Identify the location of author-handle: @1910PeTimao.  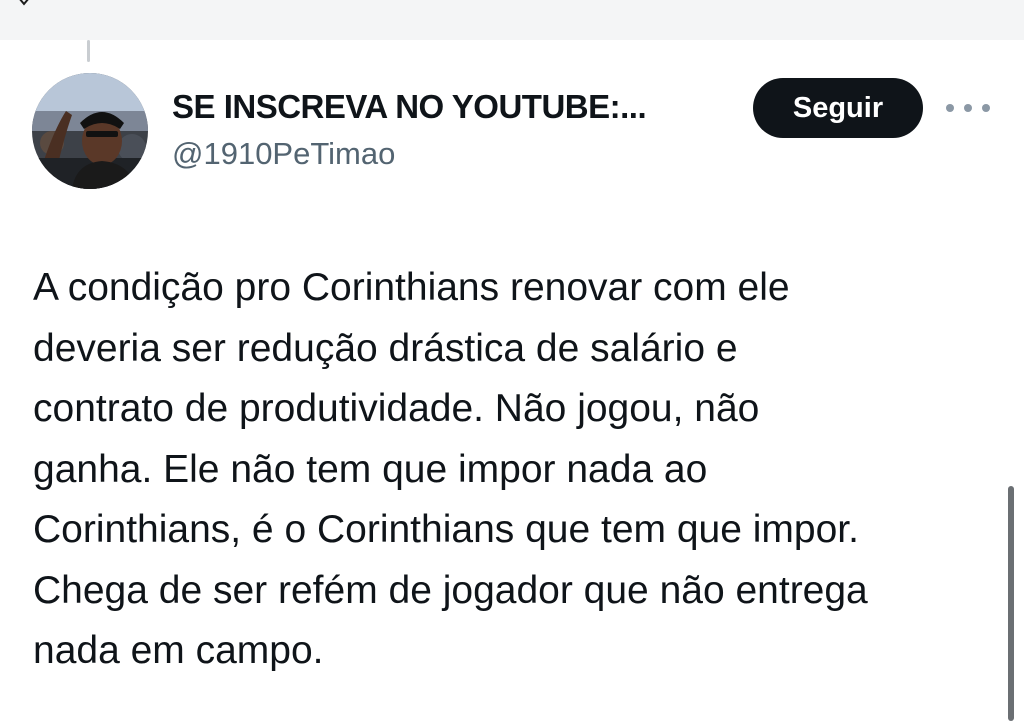
(283, 154).